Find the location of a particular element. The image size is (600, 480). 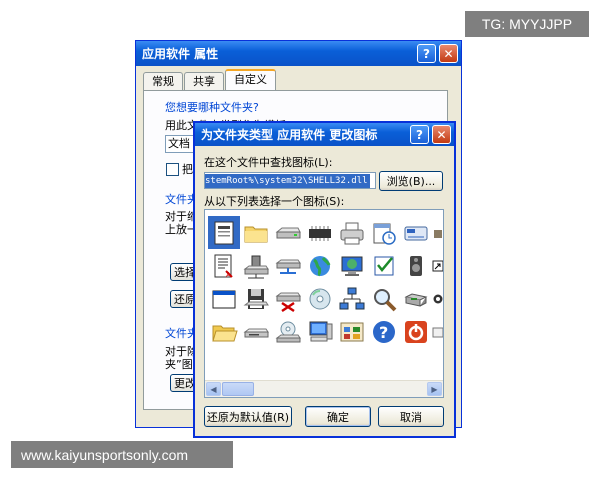

schedule-icon is located at coordinates (384, 234).